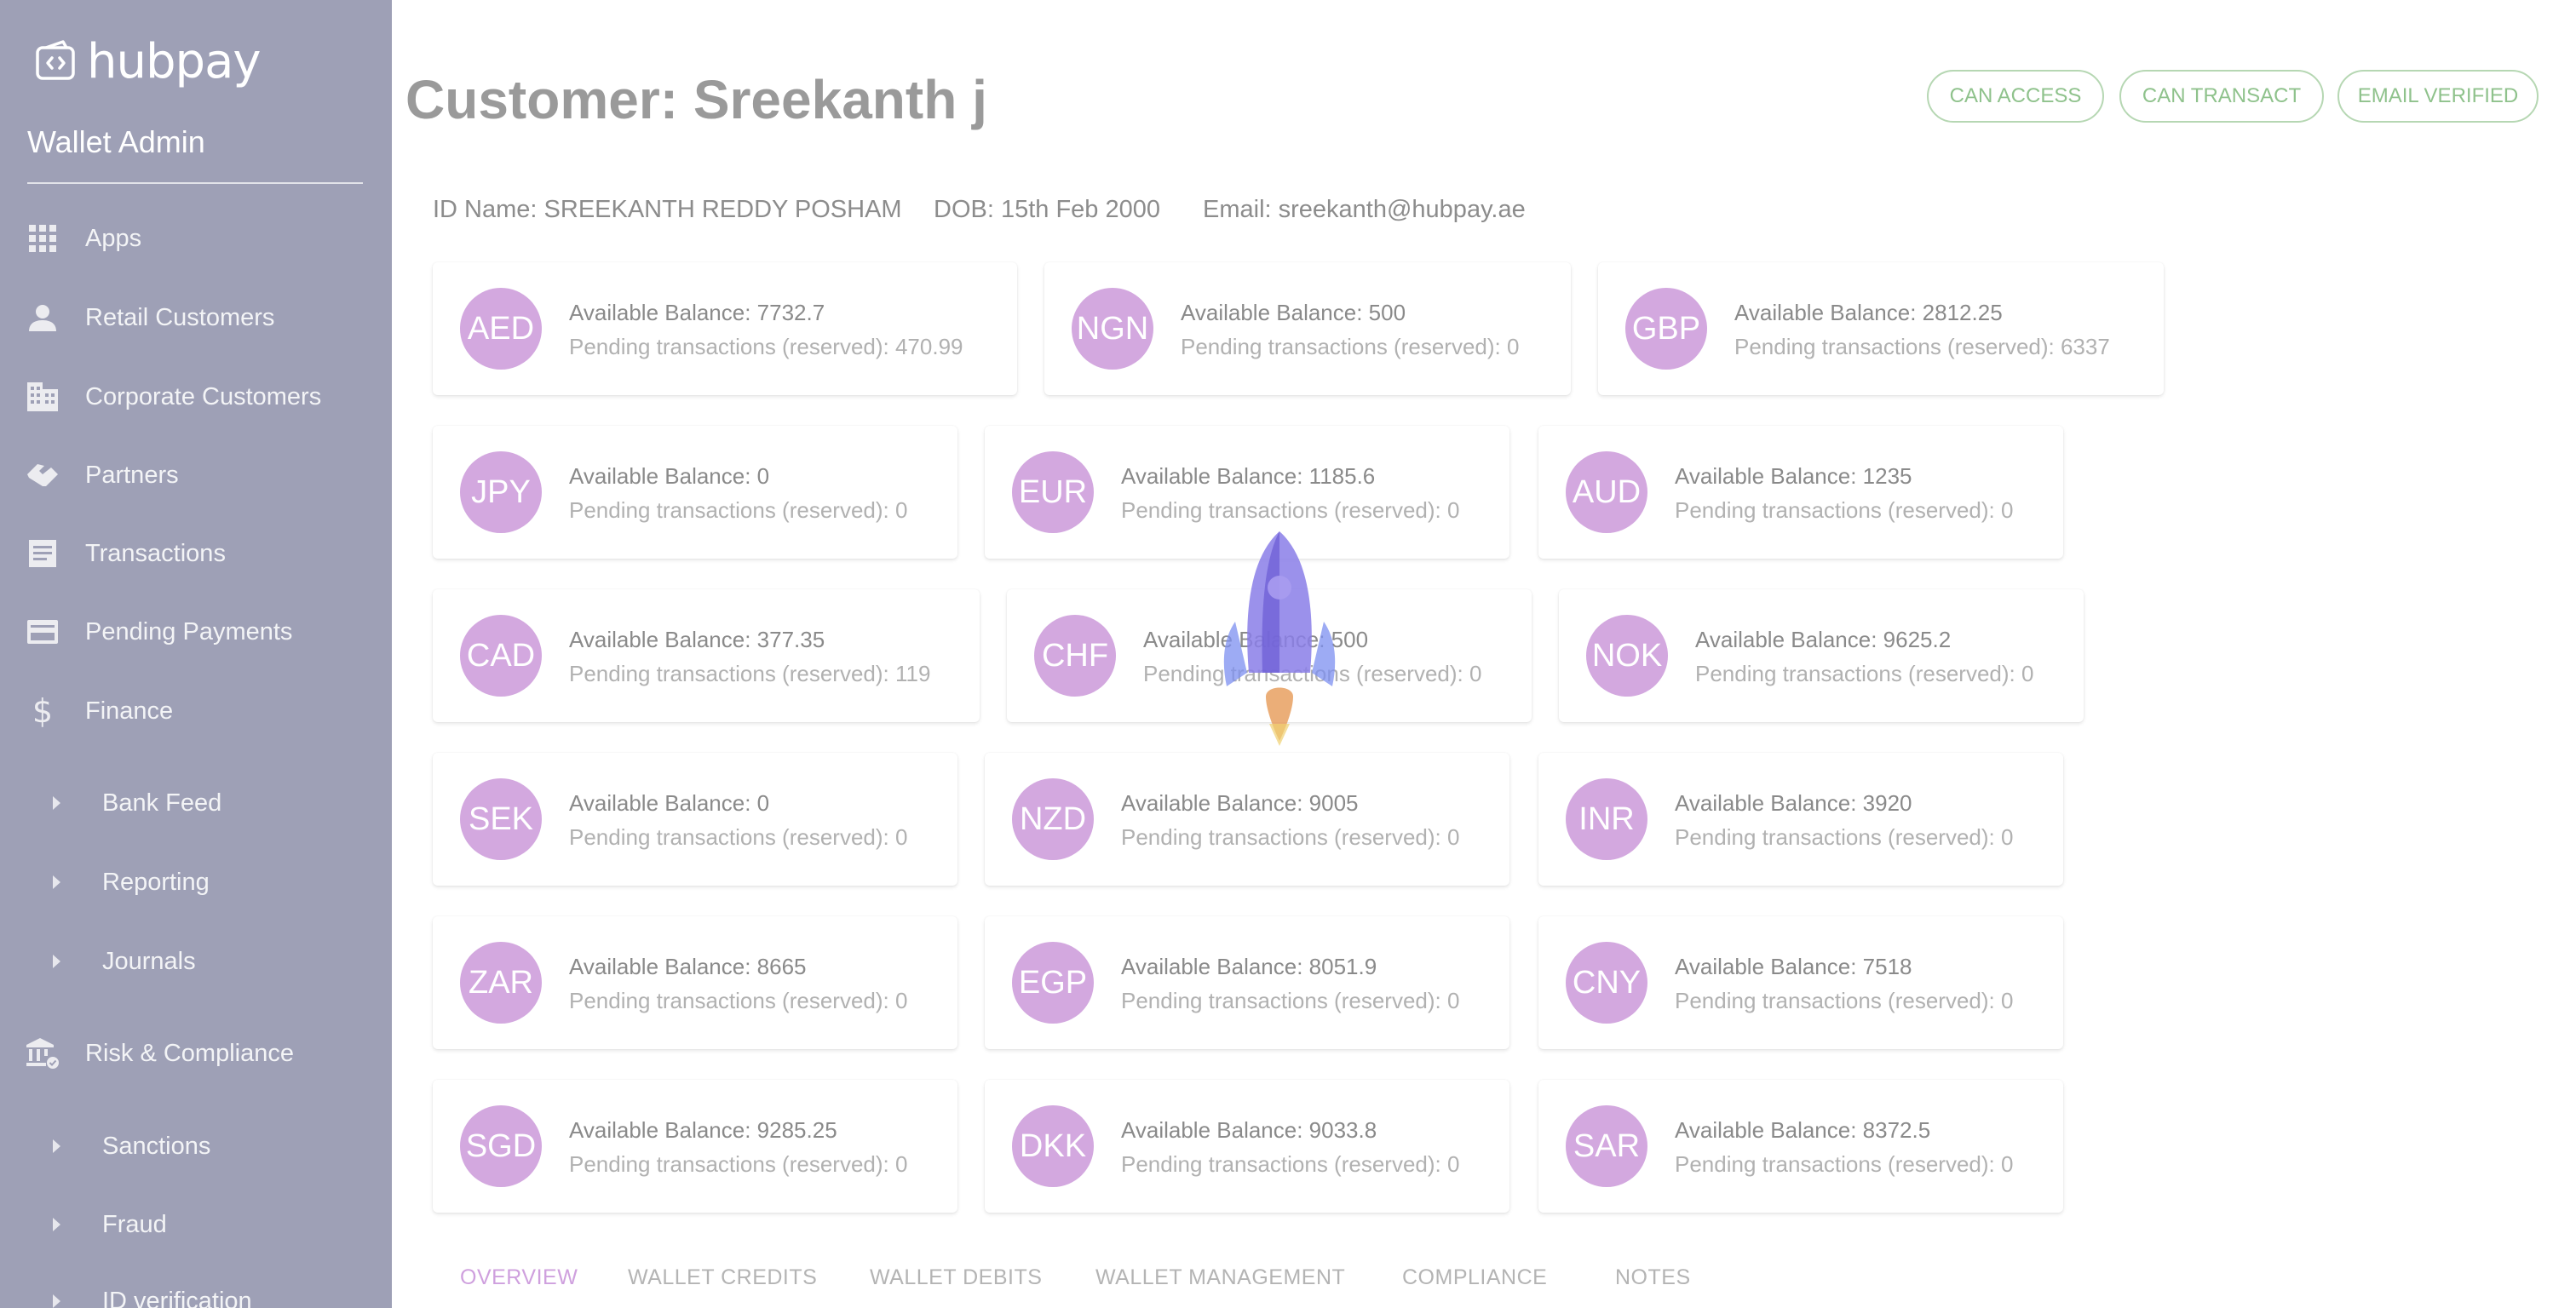 The width and height of the screenshot is (2576, 1308). Describe the element at coordinates (196, 711) in the screenshot. I see `sidebar-item-finance: $ Finance` at that location.